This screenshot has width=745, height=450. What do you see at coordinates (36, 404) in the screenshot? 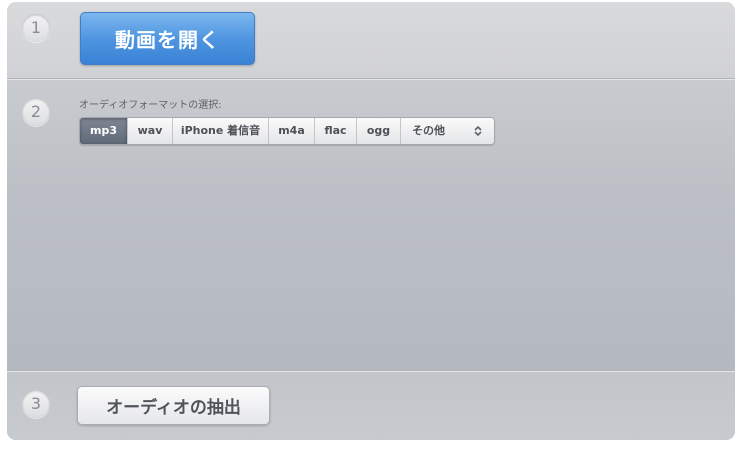
I see `step-number-3: 3` at bounding box center [36, 404].